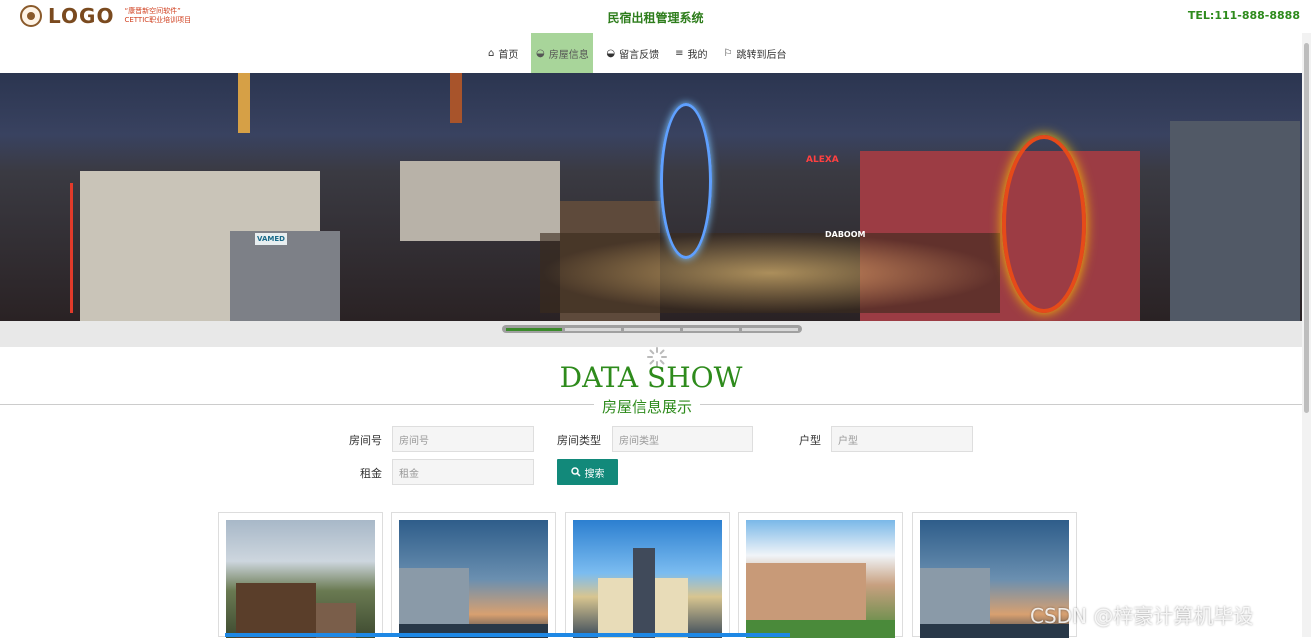 The image size is (1311, 638). I want to click on nav-item-label: 跳转到后台, so click(761, 55).